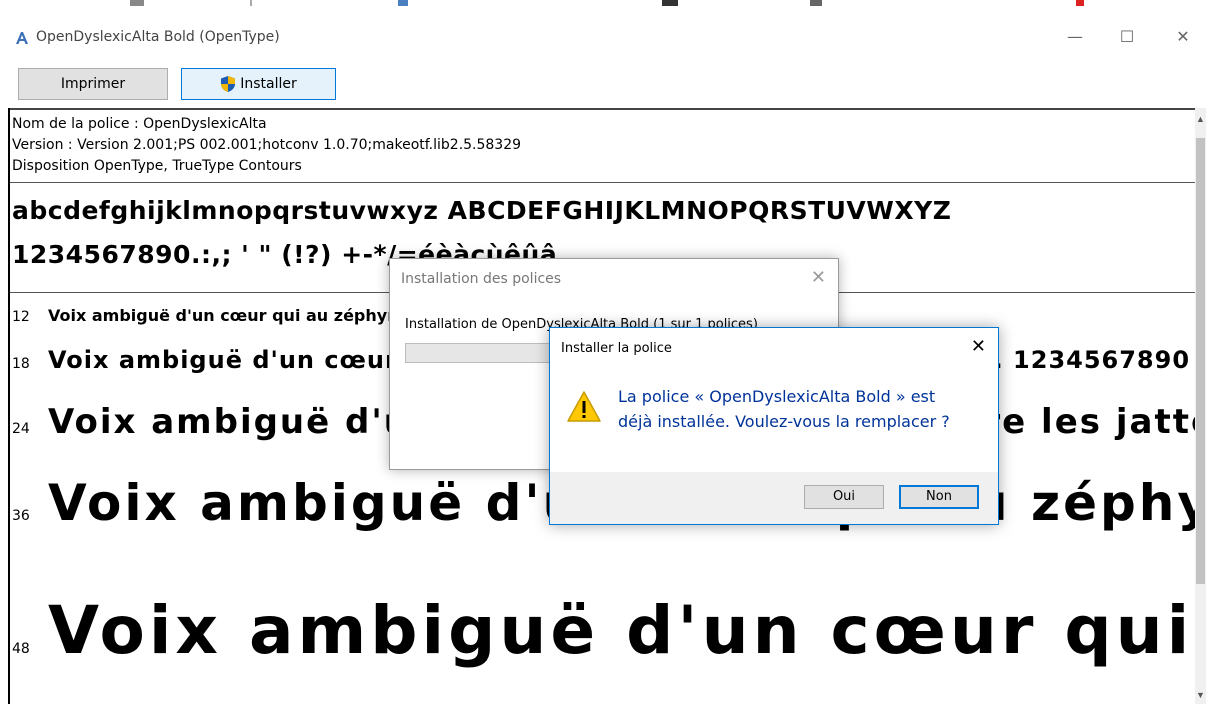 The width and height of the screenshot is (1206, 704). Describe the element at coordinates (21, 649) in the screenshot. I see `sample-size-label: 48` at that location.